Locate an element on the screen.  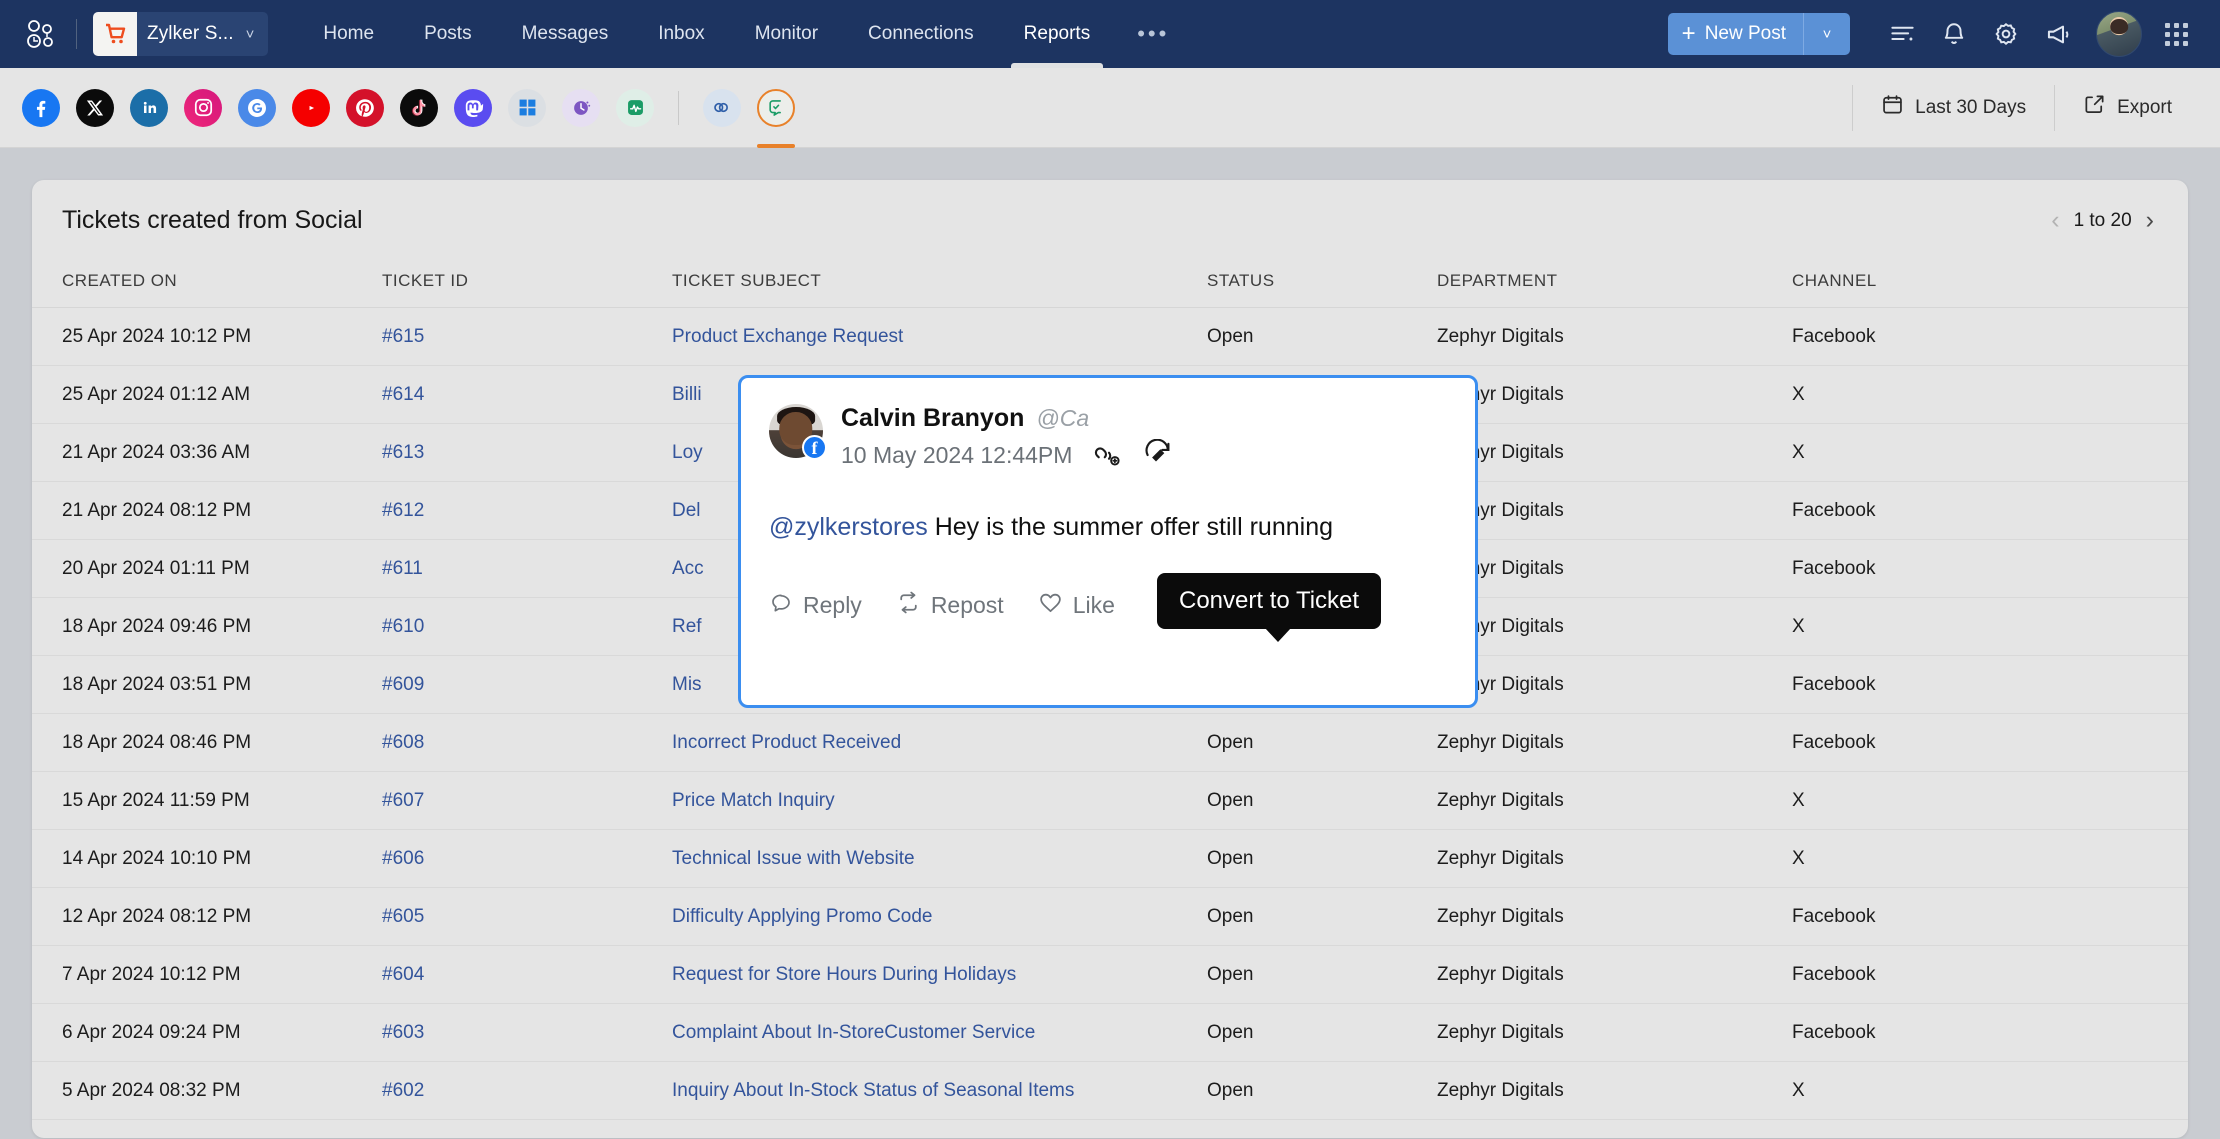
col-channel: CHANNEL is located at coordinates (1990, 282).